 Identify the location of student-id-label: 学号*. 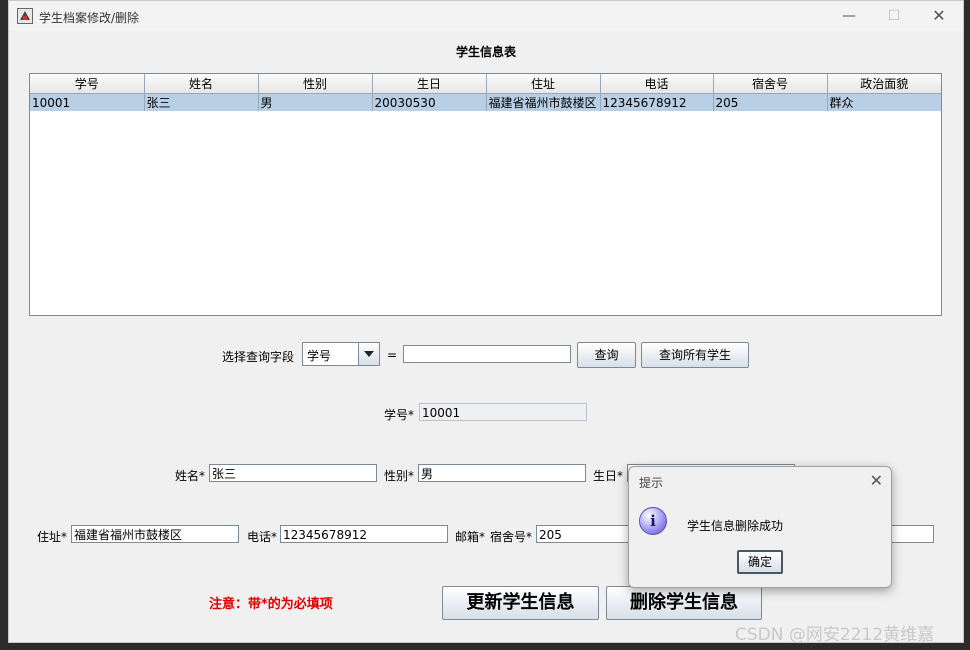
(399, 415).